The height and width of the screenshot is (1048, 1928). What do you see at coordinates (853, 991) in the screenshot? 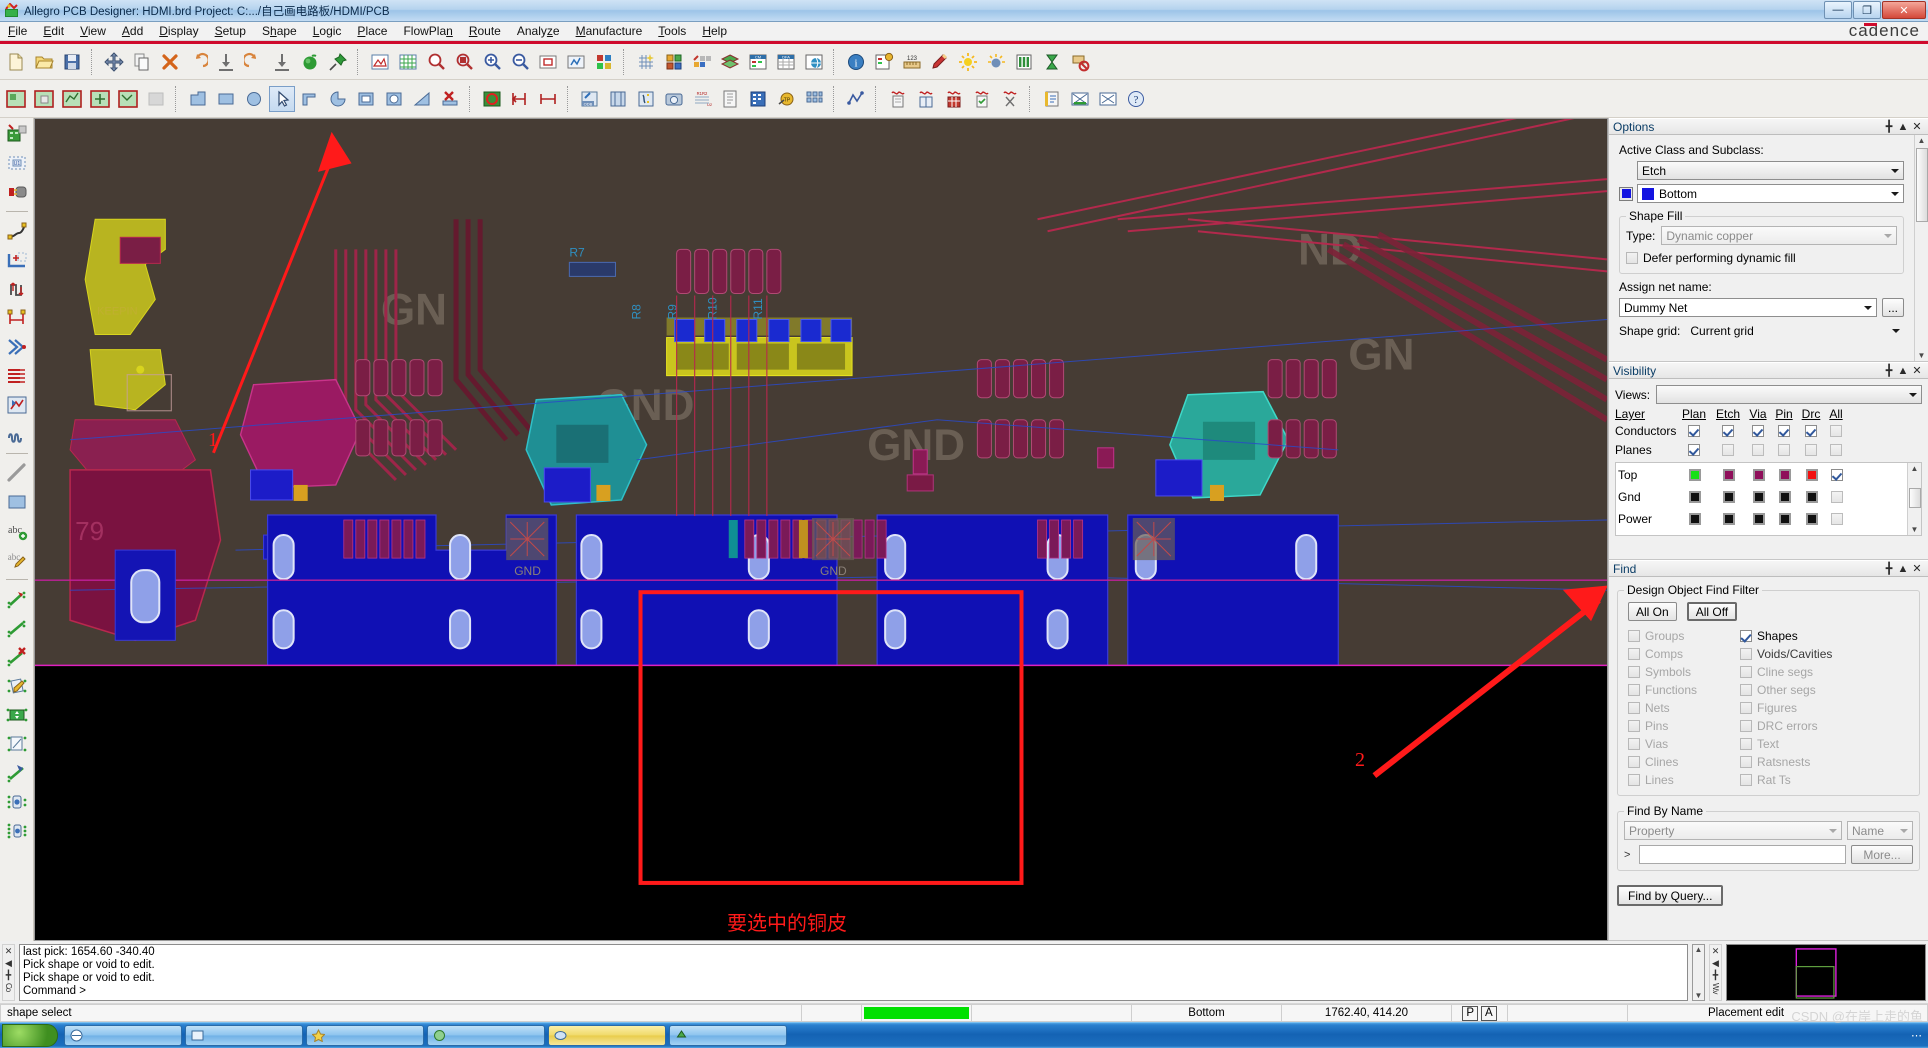
I see `console-prompt: Command >` at bounding box center [853, 991].